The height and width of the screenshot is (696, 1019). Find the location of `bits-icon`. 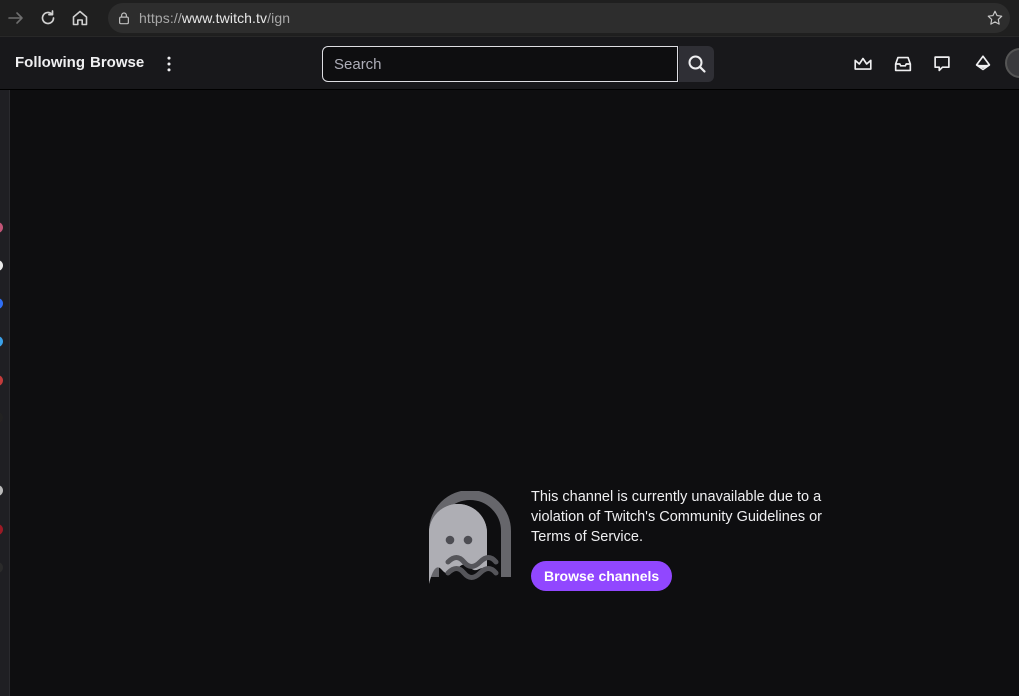

bits-icon is located at coordinates (983, 63).